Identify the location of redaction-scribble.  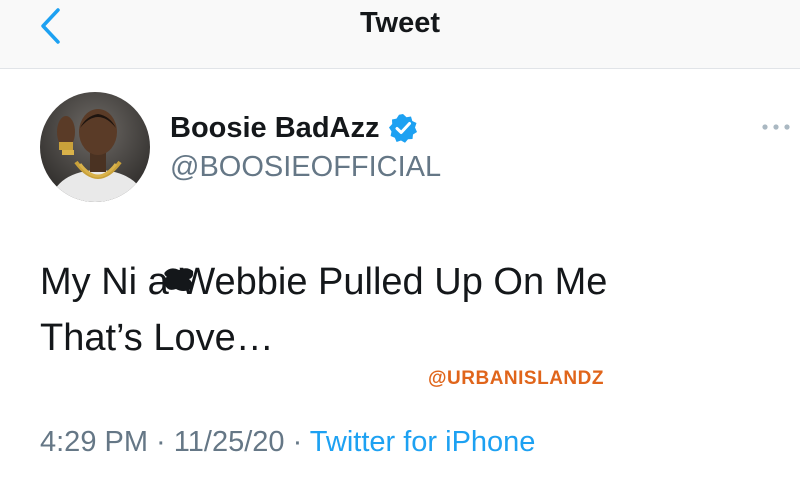
(179, 279).